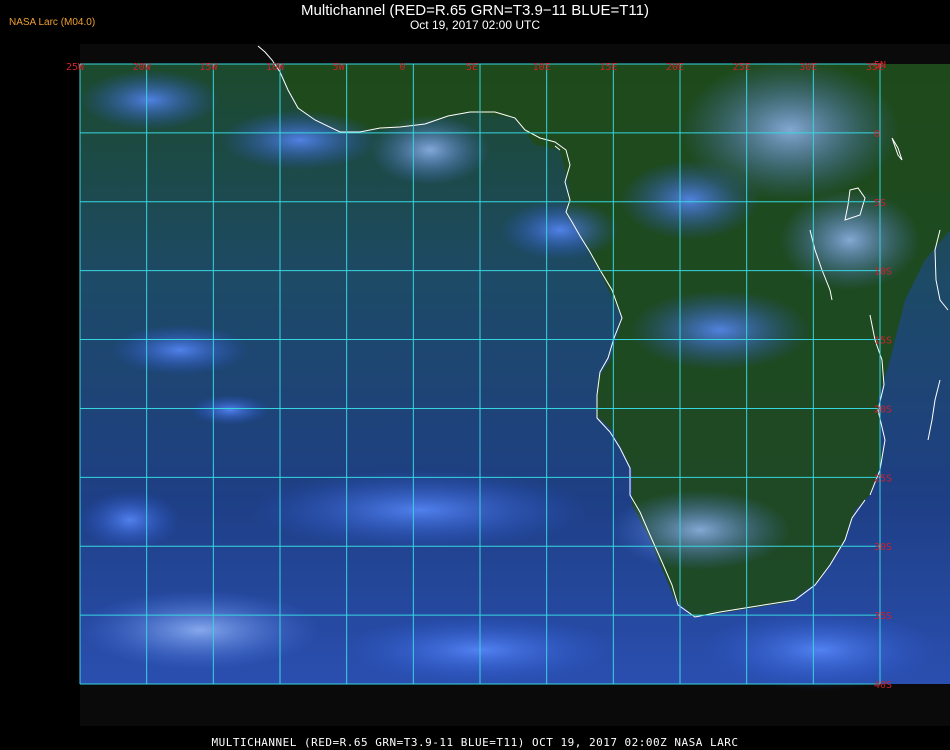  Describe the element at coordinates (75, 67) in the screenshot. I see `longitude-label: 25W` at that location.